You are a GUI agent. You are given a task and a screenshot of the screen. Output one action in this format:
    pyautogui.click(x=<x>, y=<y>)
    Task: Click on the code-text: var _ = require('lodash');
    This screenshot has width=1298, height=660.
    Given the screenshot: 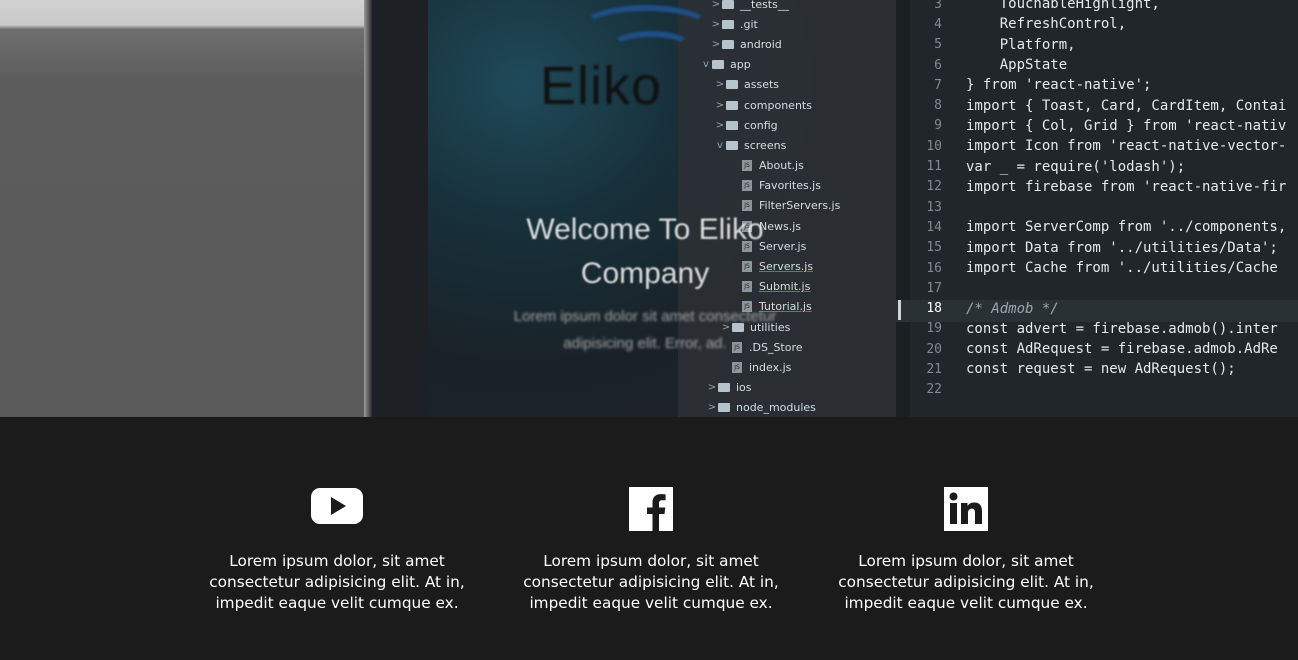 What is the action you would take?
    pyautogui.click(x=1076, y=166)
    